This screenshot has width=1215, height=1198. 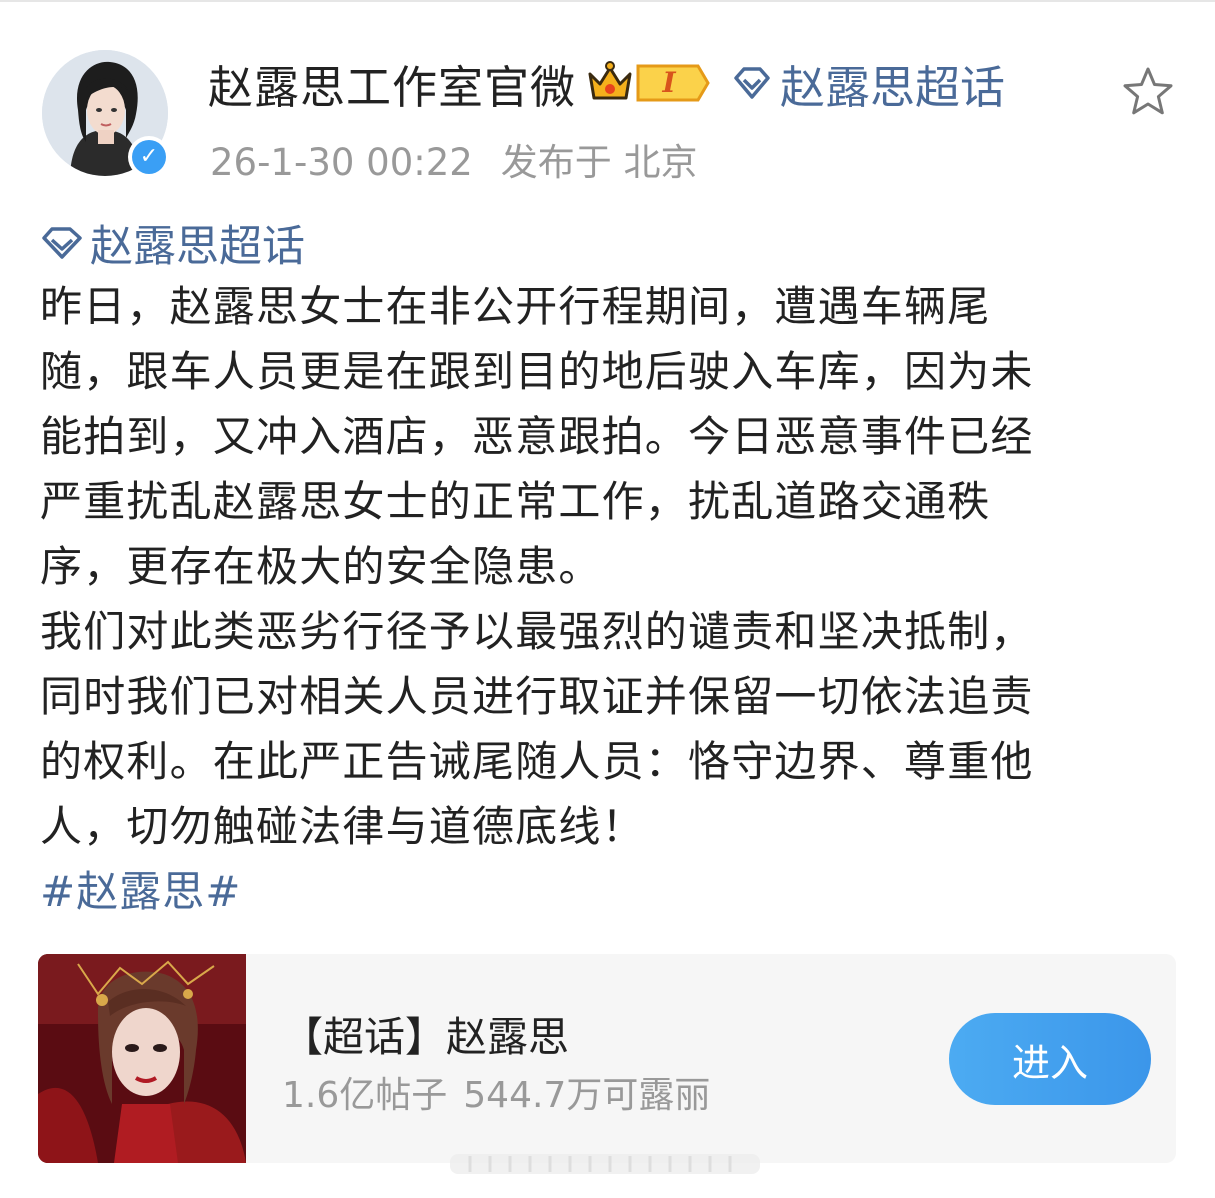 I want to click on topic-tag-label: 赵露思超话, so click(x=197, y=247).